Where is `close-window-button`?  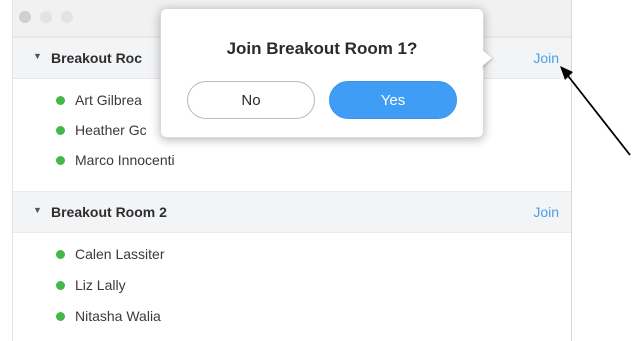
close-window-button is located at coordinates (25, 17).